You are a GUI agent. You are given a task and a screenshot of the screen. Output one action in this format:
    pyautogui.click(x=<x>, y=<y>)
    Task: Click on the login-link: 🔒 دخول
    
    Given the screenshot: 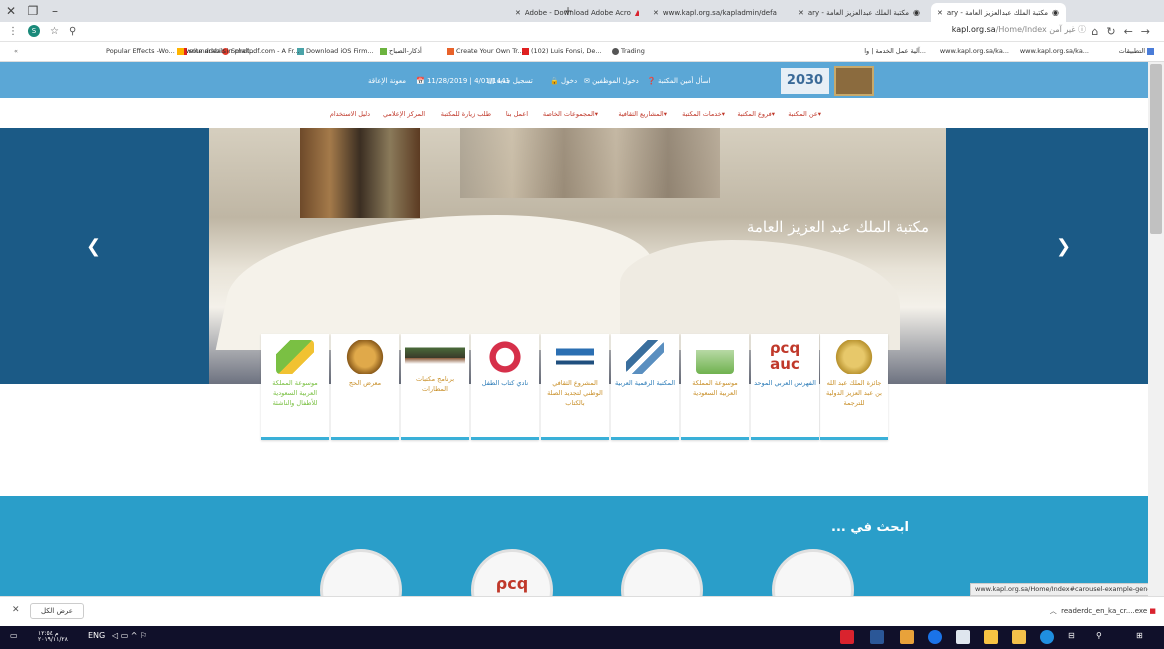 What is the action you would take?
    pyautogui.click(x=563, y=81)
    